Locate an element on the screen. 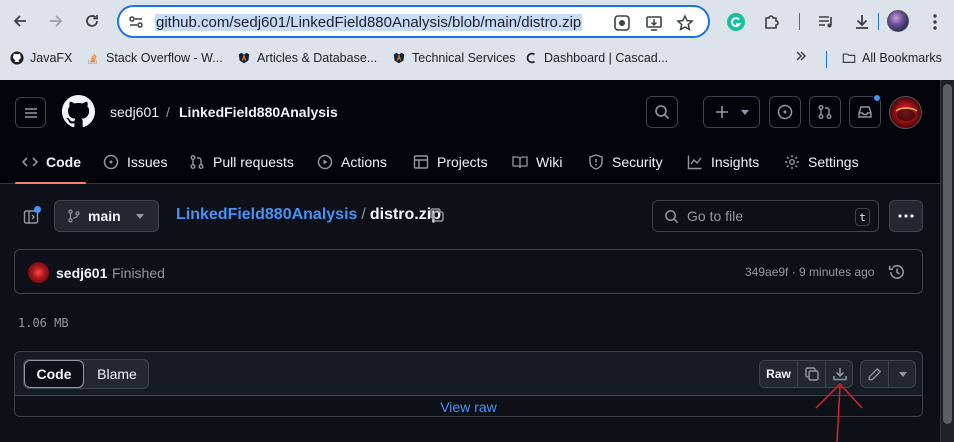 This screenshot has width=954, height=442. pull-request-icon is located at coordinates (197, 162).